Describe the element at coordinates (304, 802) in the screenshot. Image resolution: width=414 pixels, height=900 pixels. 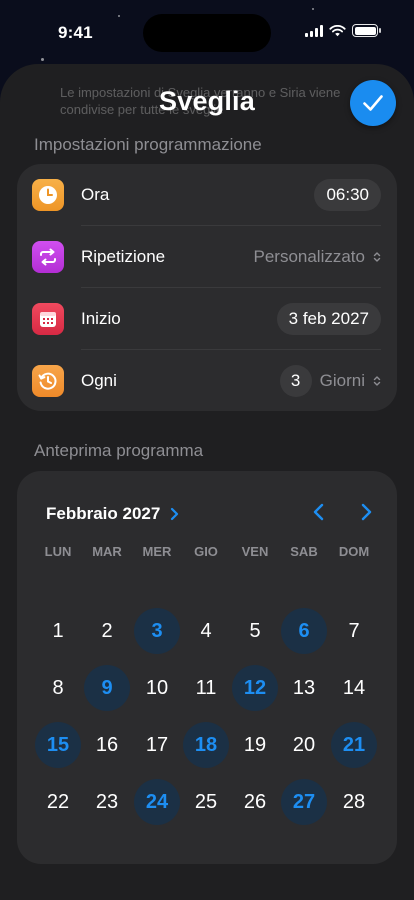
I see `calendar-day-selected: 27` at that location.